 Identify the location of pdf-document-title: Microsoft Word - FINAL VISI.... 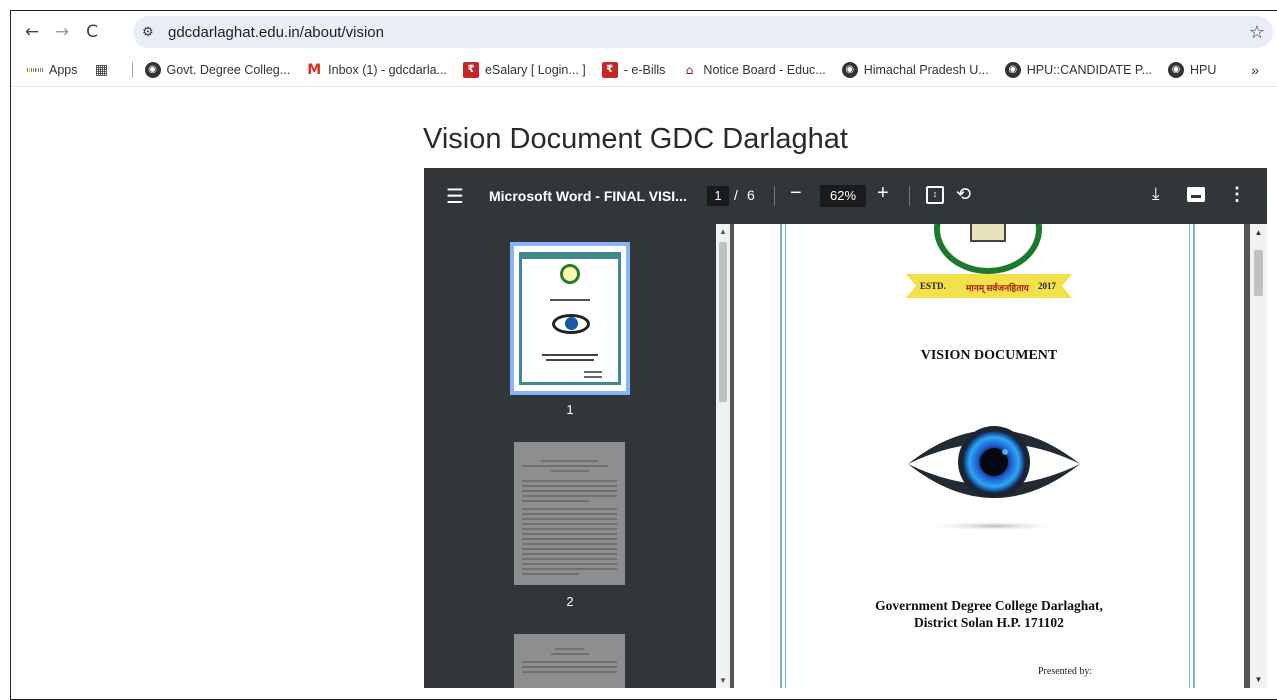
(588, 196).